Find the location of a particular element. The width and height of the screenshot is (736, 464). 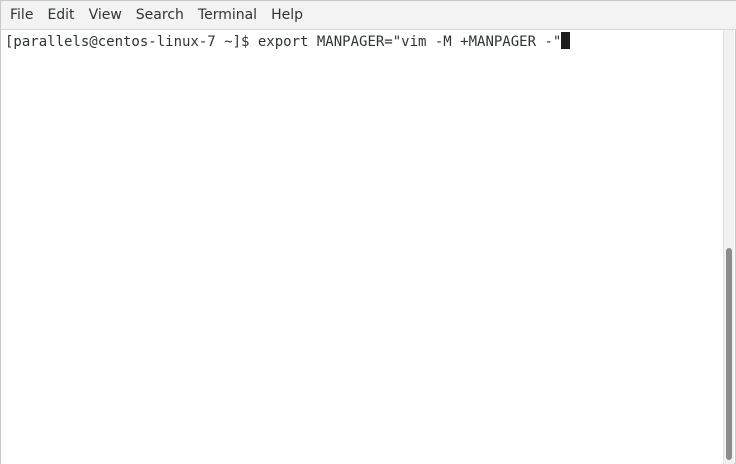

menu-help: Help is located at coordinates (287, 15).